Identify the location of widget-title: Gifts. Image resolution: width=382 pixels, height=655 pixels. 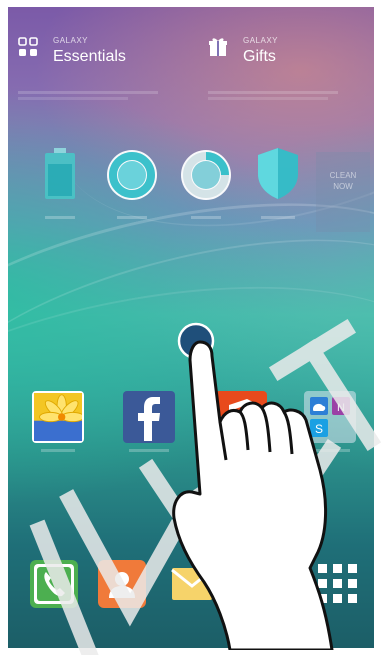
(259, 56).